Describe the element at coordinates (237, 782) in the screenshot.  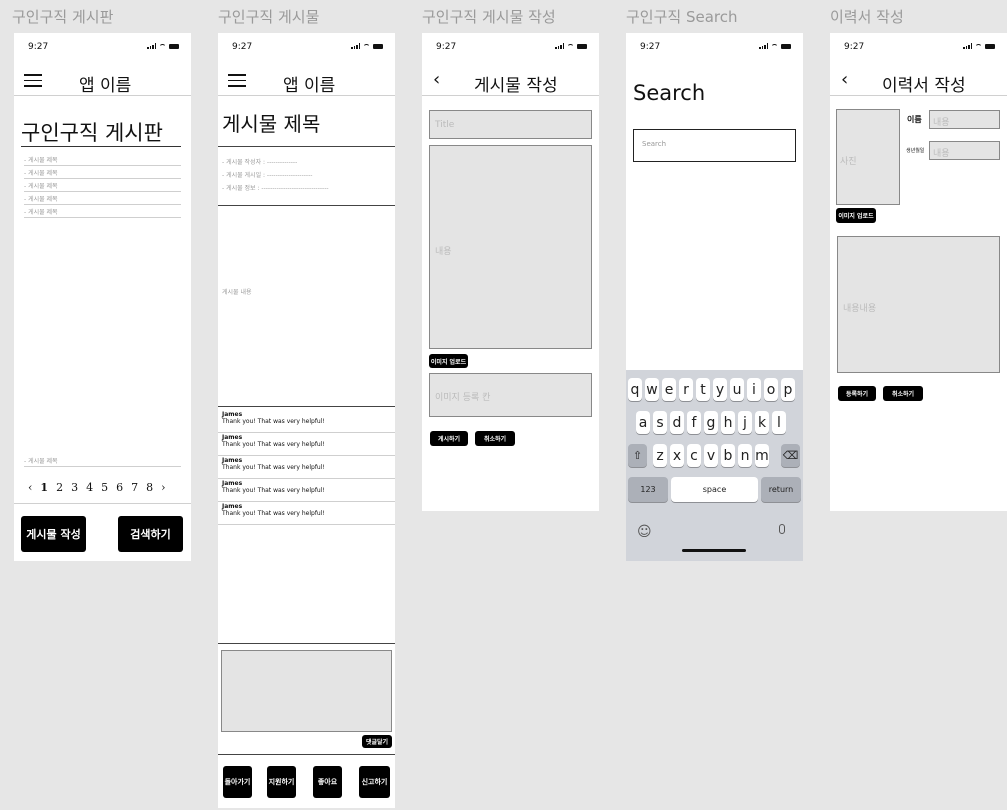
I see `back-button: 돌아가기` at that location.